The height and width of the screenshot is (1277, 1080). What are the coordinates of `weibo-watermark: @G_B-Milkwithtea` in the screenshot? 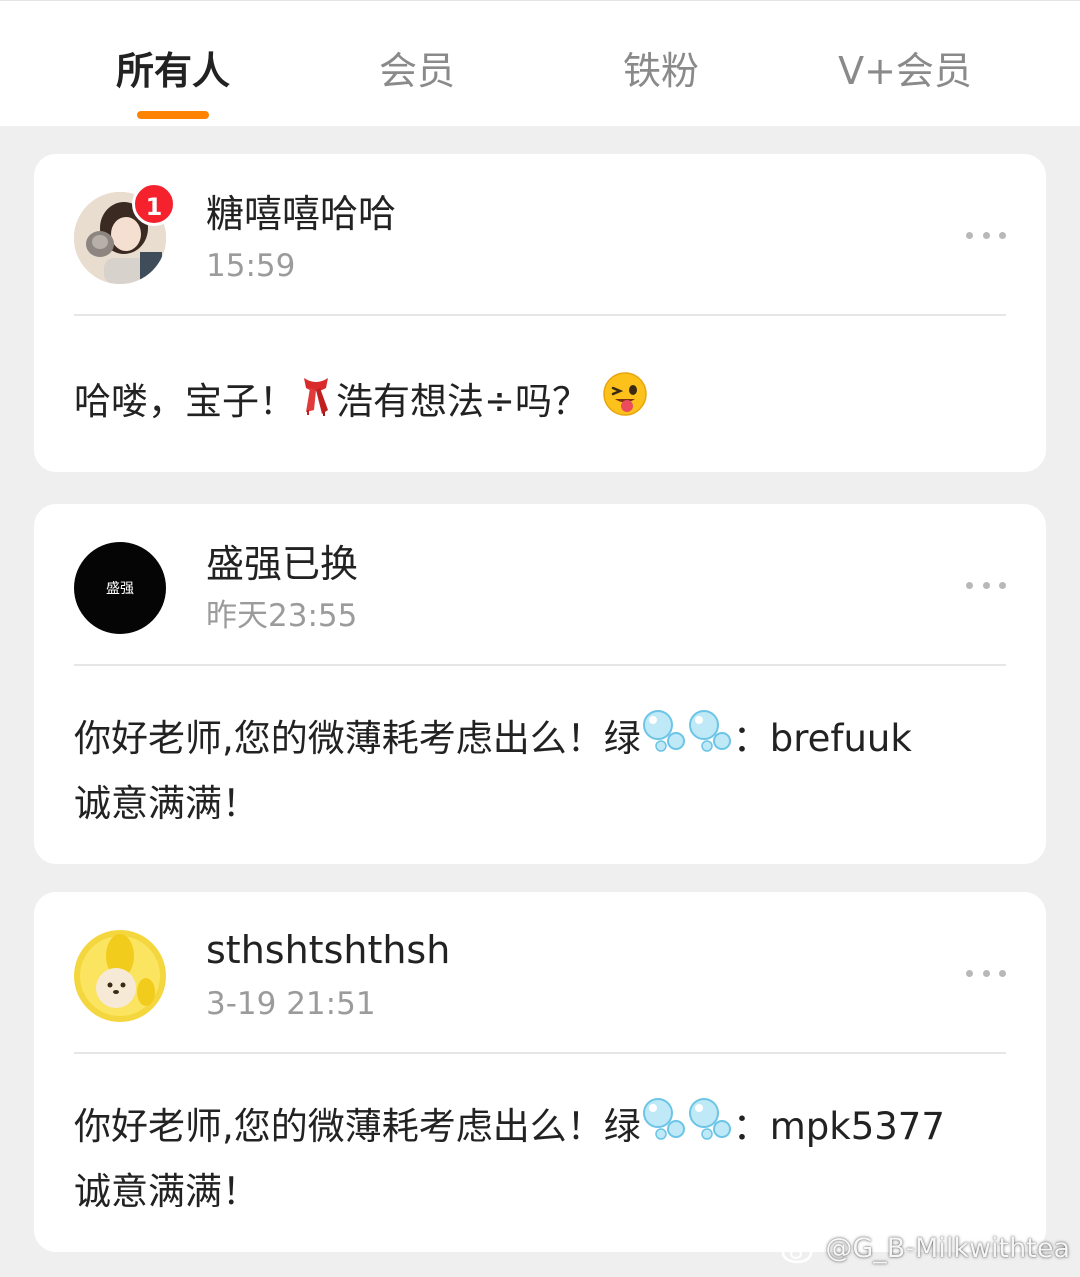 It's located at (925, 1249).